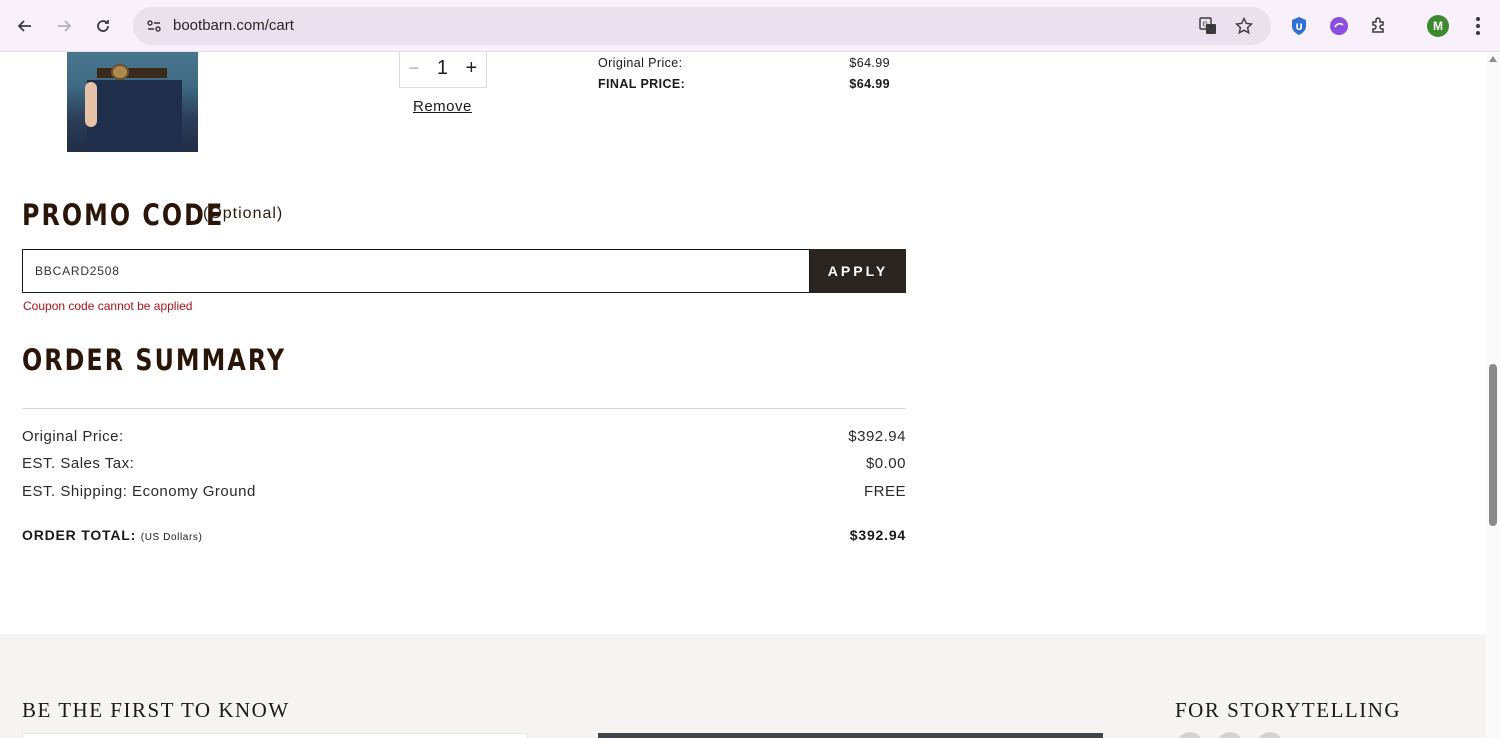 Image resolution: width=1500 pixels, height=738 pixels. What do you see at coordinates (1244, 26) in the screenshot?
I see `bookmark-star-icon` at bounding box center [1244, 26].